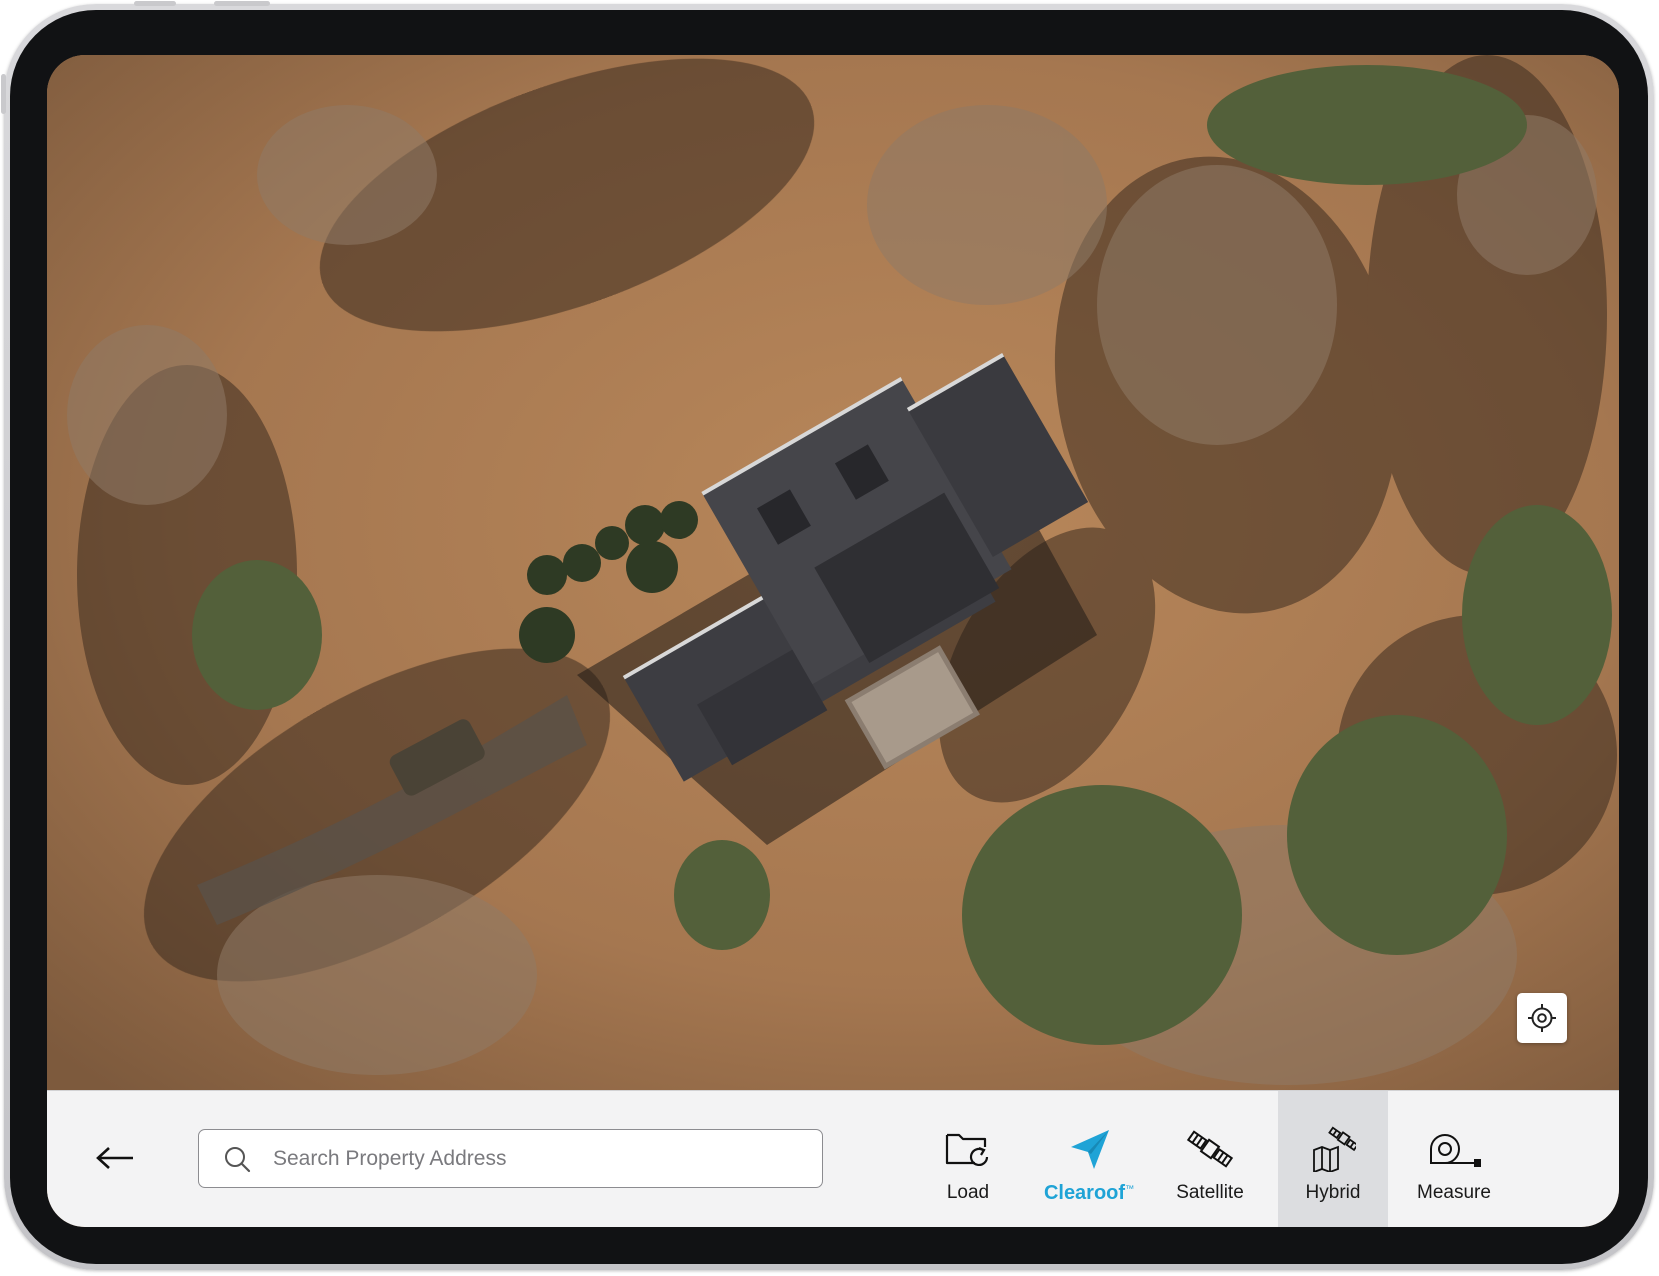  I want to click on tool-label: Load, so click(968, 1192).